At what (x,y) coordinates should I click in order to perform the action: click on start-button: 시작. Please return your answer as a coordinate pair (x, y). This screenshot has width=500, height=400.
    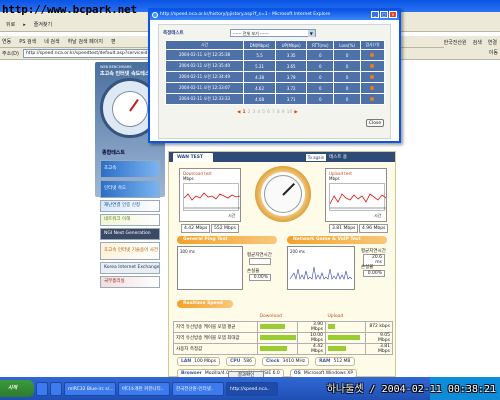
    Looking at the image, I should click on (17, 388).